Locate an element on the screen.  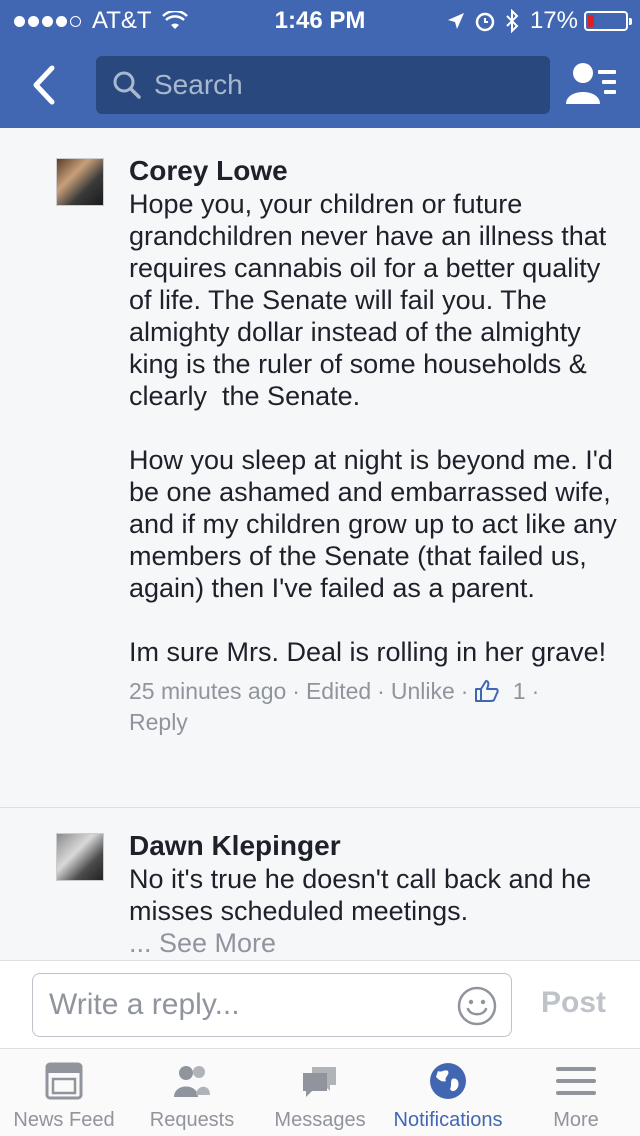
battery-percent: 17% is located at coordinates (553, 20).